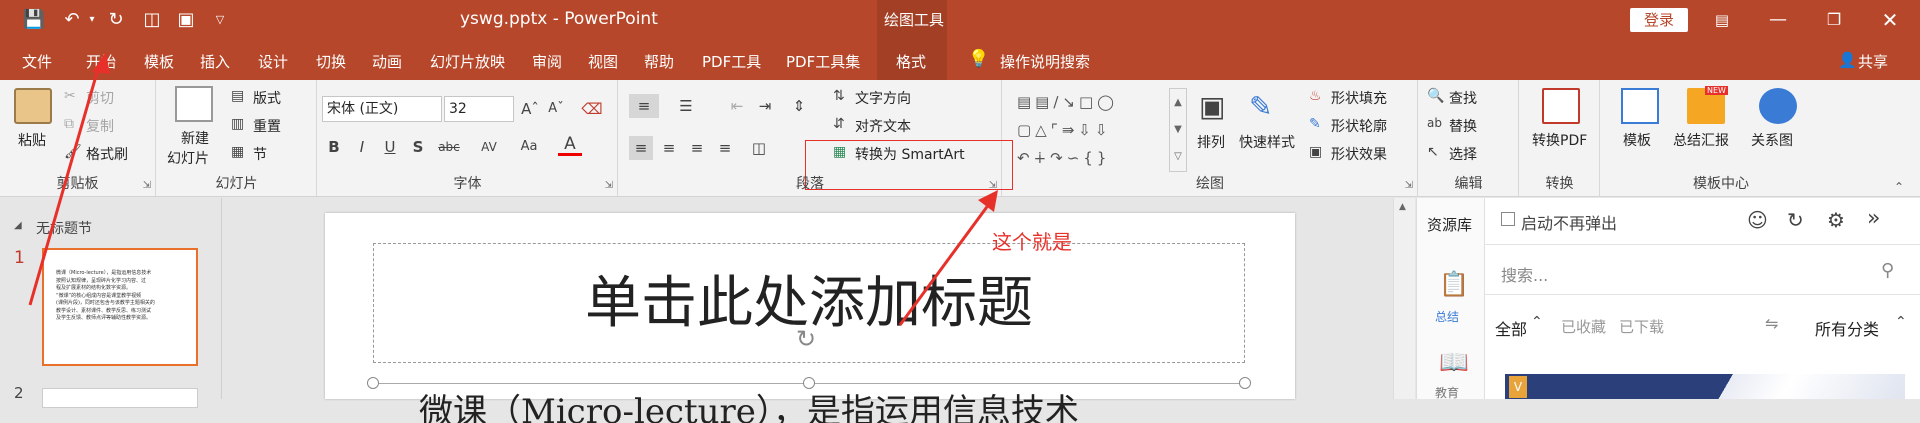 The height and width of the screenshot is (423, 1920). Describe the element at coordinates (946, 262) in the screenshot. I see `arrow-to-paragraph-launcher` at that location.